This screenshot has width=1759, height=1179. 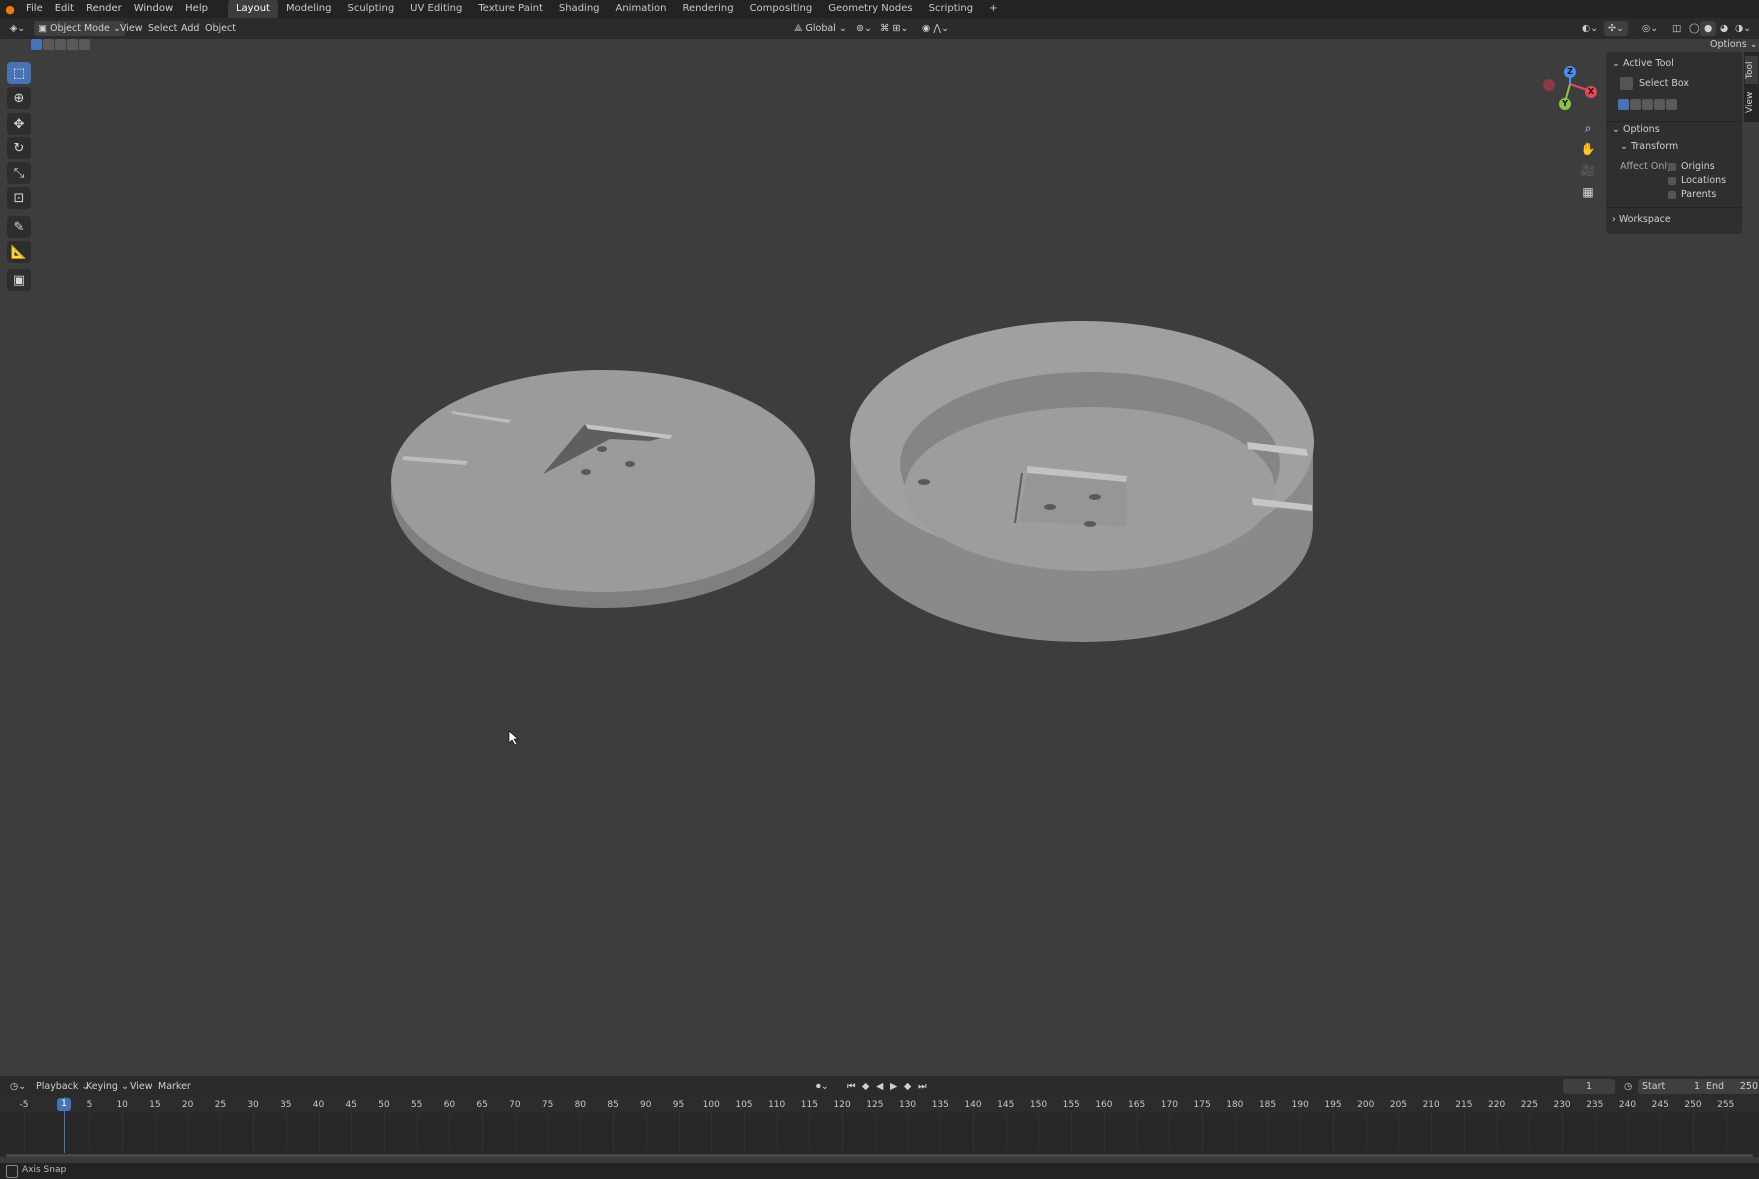 I want to click on z-axis-dot: Z, so click(x=1570, y=72).